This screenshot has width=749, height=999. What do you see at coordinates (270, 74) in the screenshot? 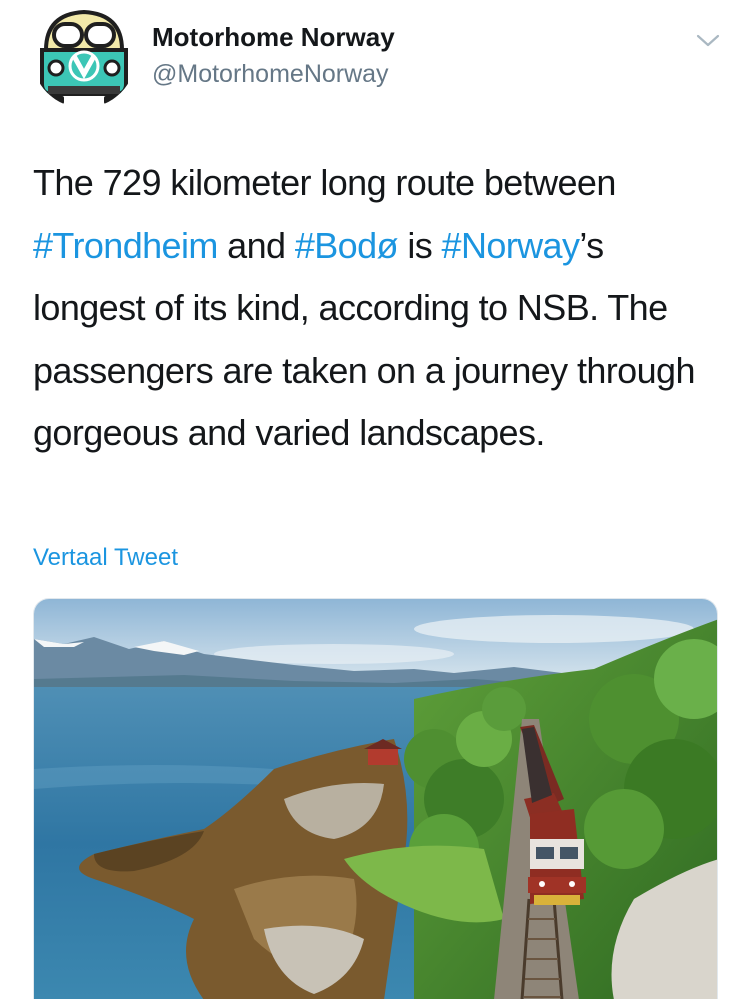
I see `author-handle: @MotorhomeNorway` at bounding box center [270, 74].